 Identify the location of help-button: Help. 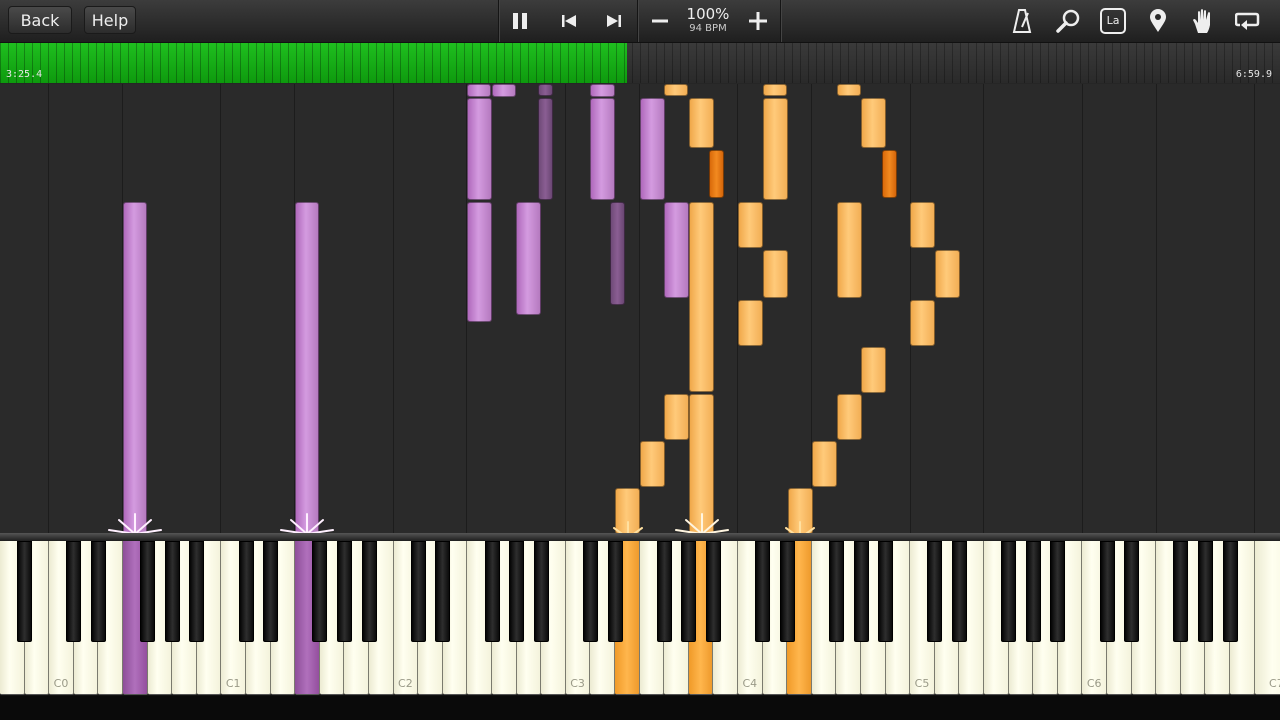
(110, 20).